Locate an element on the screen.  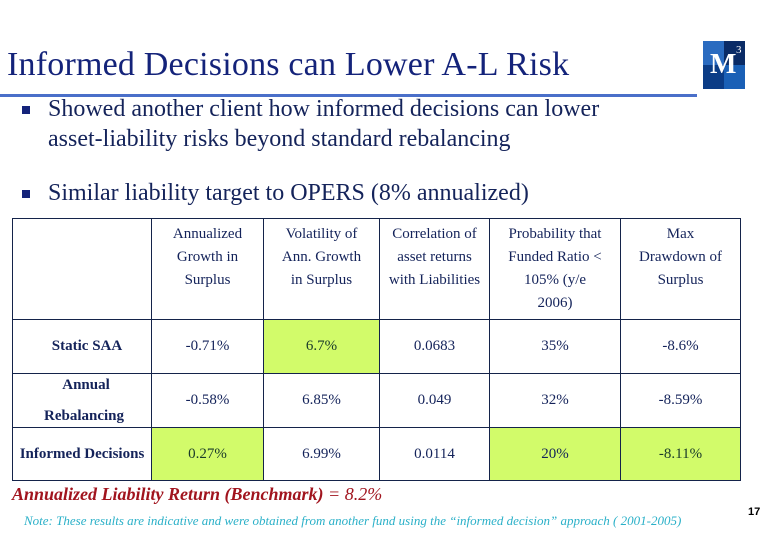
header-annualized-growth: Annualized Growth in Surplus is located at coordinates (207, 269).